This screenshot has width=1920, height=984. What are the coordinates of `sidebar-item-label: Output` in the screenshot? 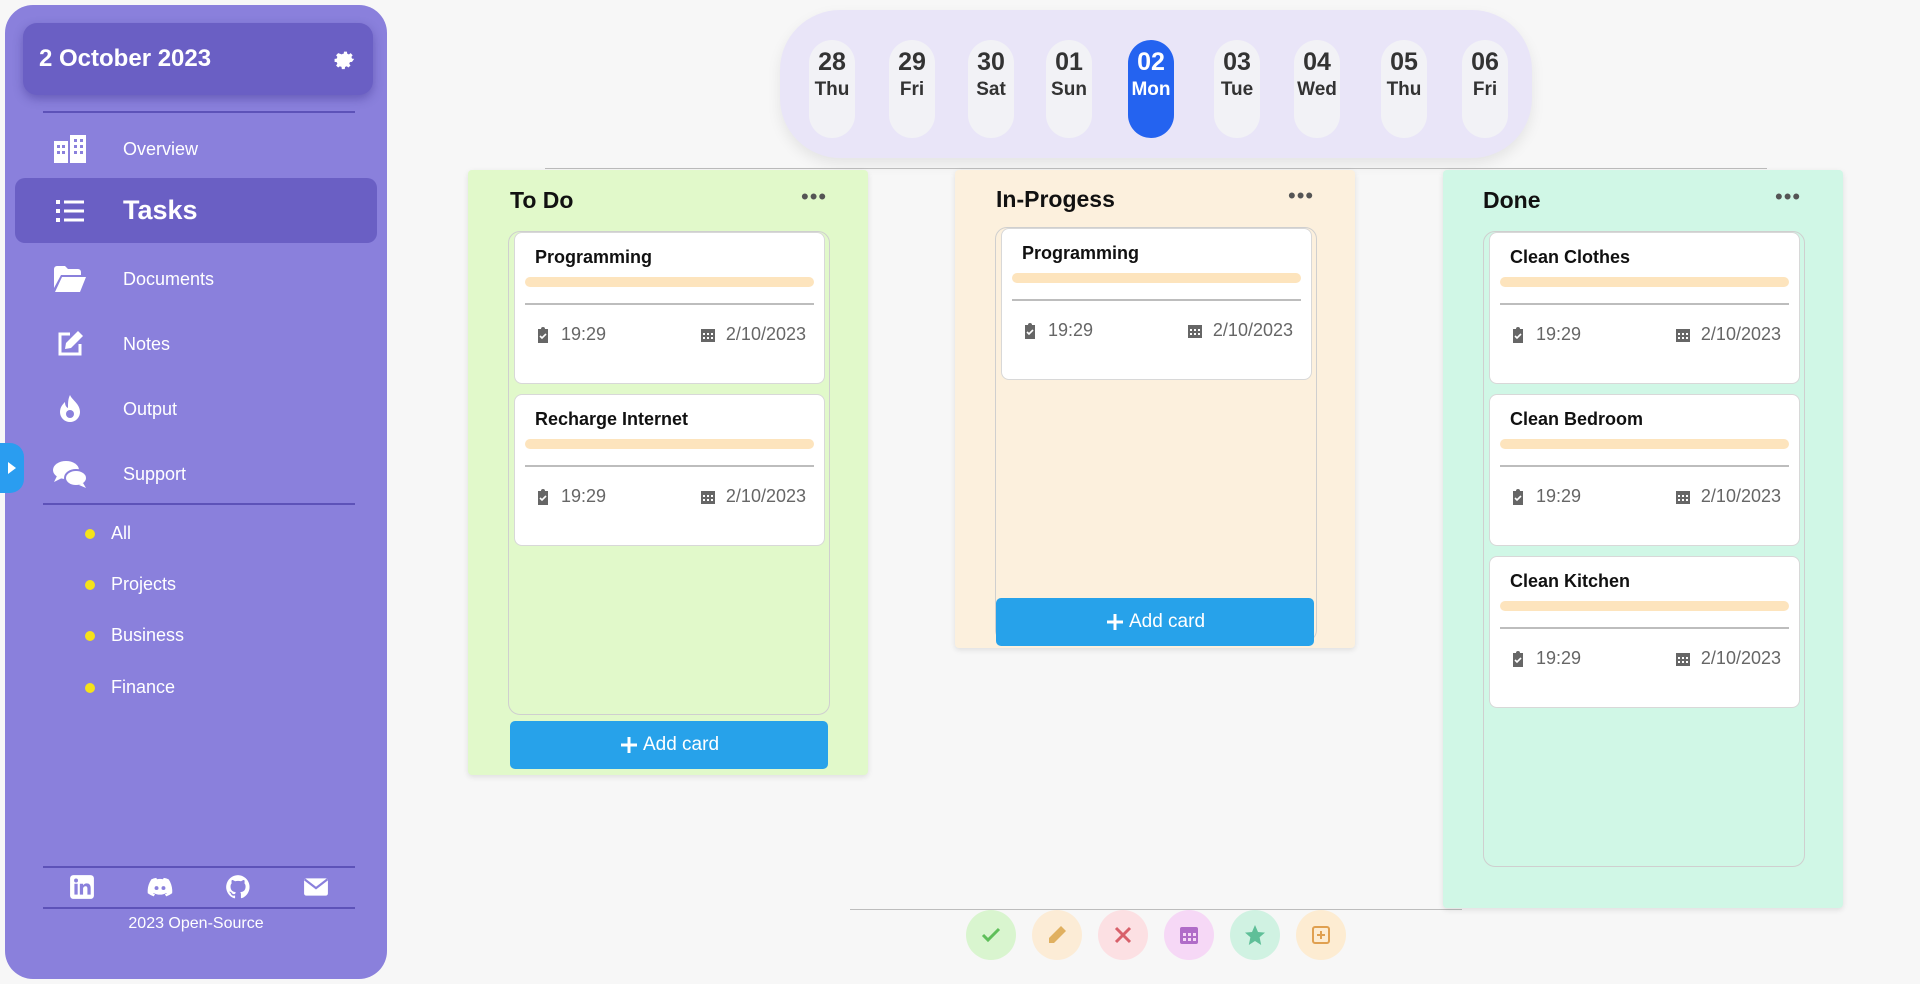 It's located at (150, 408).